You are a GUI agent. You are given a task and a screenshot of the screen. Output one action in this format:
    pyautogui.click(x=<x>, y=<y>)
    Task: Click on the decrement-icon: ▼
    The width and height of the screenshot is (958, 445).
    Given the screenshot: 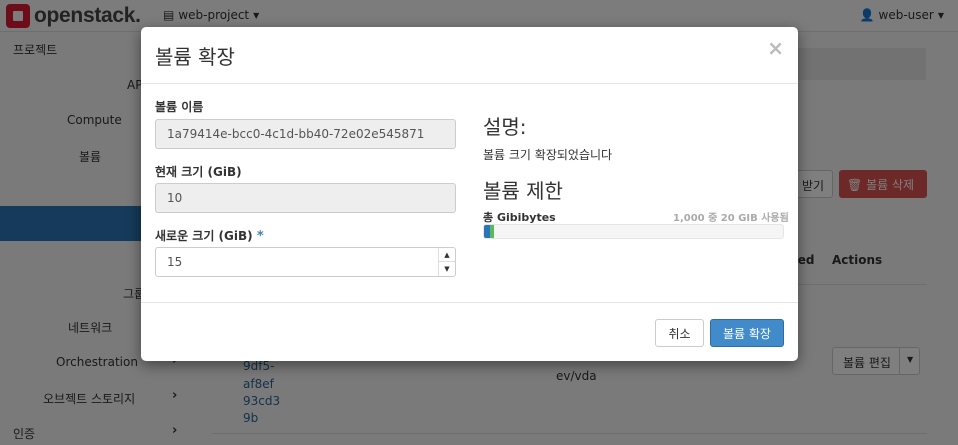 What is the action you would take?
    pyautogui.click(x=447, y=269)
    